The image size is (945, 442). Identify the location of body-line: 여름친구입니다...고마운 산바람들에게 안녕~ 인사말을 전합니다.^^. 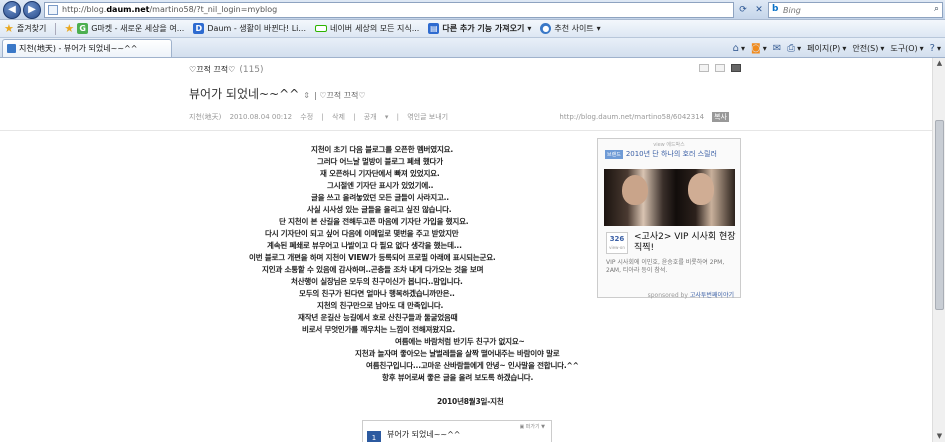
(472, 365).